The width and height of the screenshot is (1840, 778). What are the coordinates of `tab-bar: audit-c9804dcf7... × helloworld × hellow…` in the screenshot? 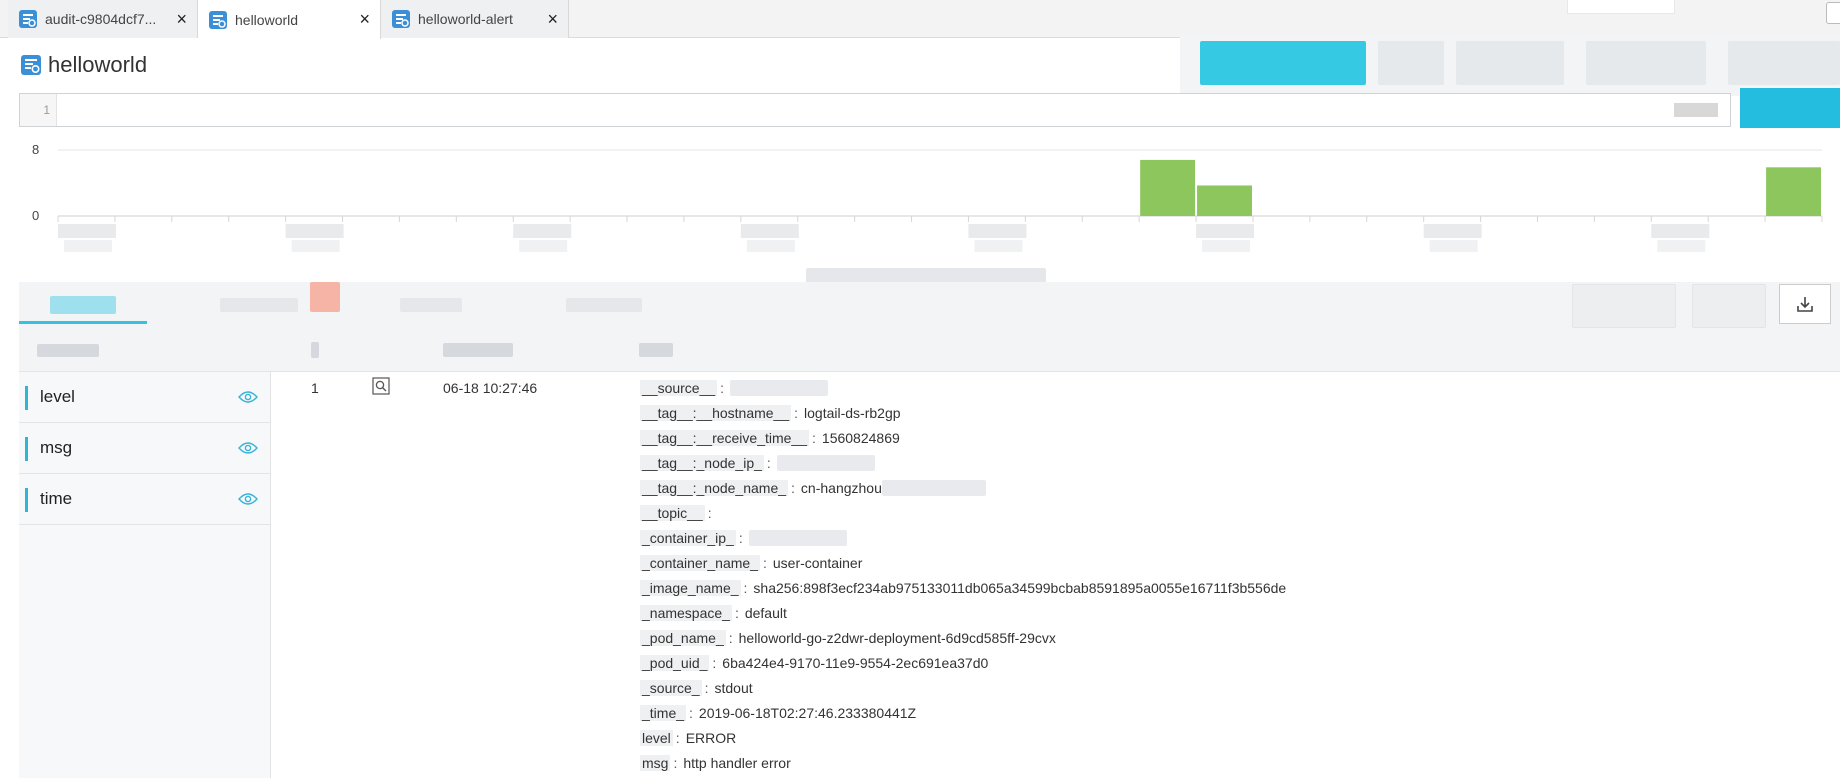 It's located at (920, 19).